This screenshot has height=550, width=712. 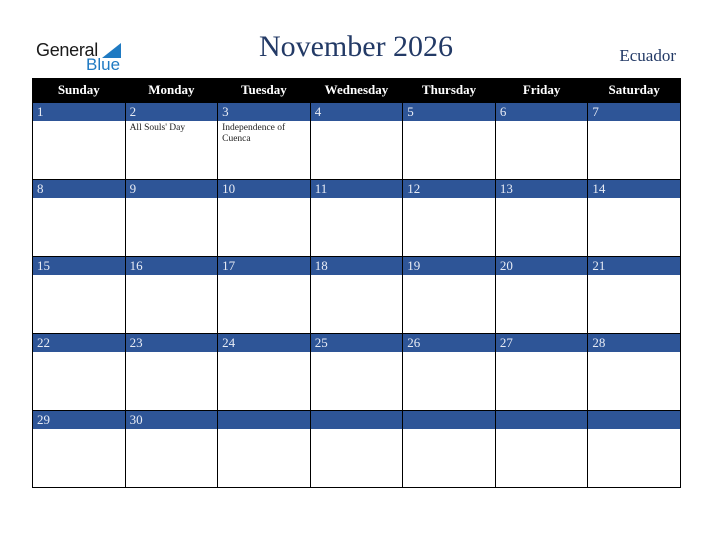 What do you see at coordinates (449, 112) in the screenshot?
I see `day-number: 5` at bounding box center [449, 112].